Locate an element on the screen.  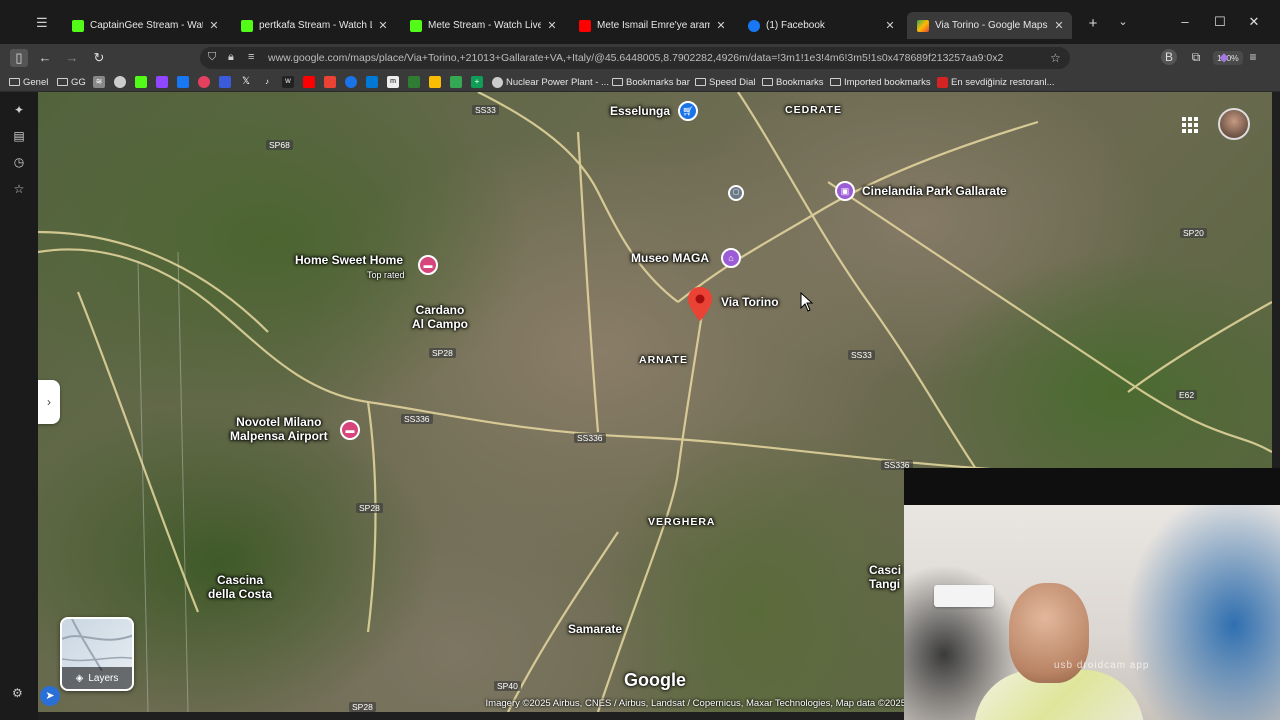
ai-sparkle-icon: ✦ is located at coordinates (19, 110).